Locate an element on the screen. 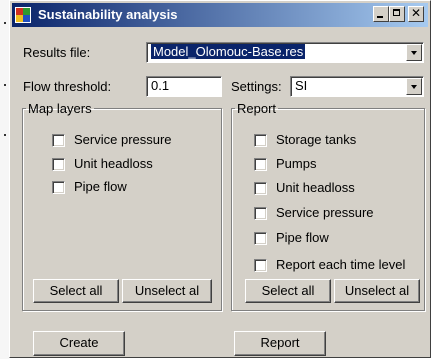 This screenshot has width=434, height=359. report-select-all-button: Select all is located at coordinates (288, 291).